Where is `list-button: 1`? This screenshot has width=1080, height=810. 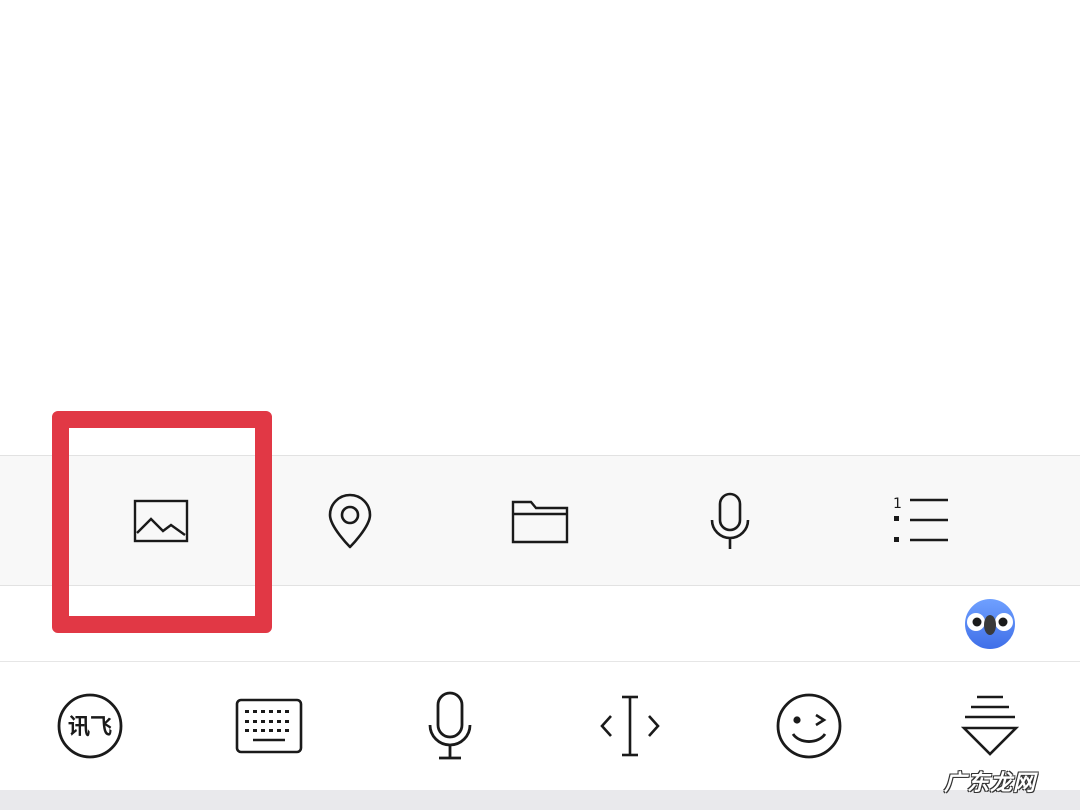 list-button: 1 is located at coordinates (920, 520).